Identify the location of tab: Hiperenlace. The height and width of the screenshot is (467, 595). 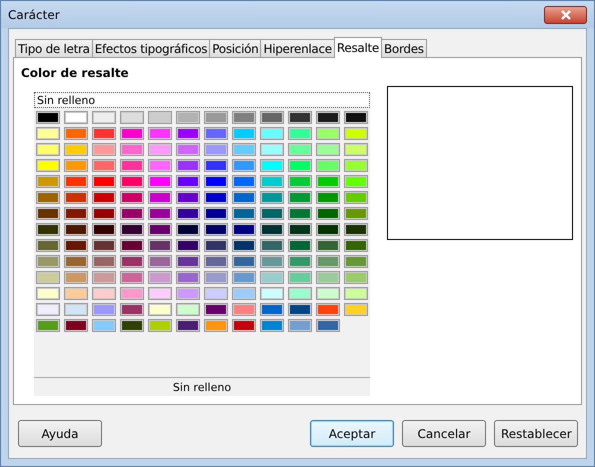
(297, 48).